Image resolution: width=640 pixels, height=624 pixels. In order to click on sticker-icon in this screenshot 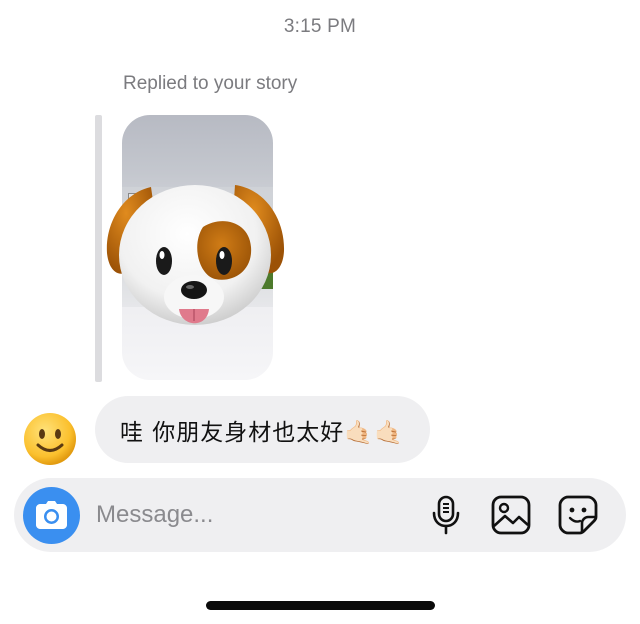, I will do `click(578, 515)`.